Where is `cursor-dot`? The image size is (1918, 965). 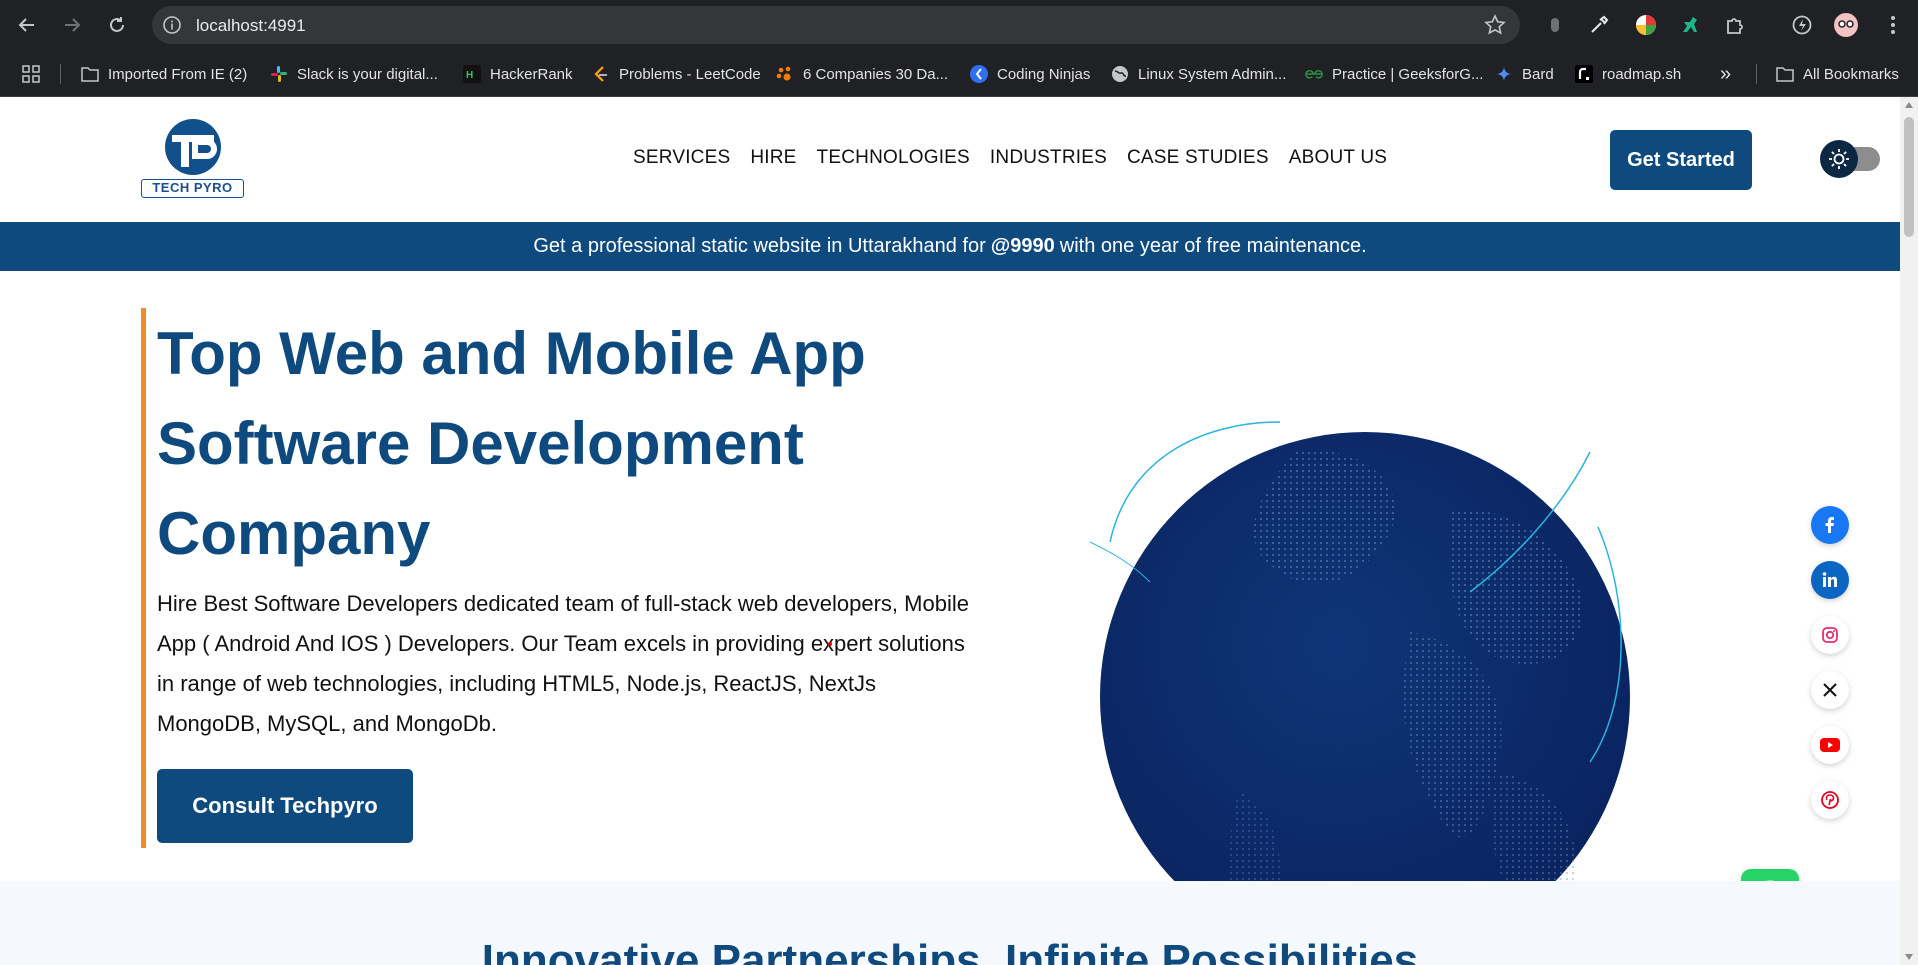
cursor-dot is located at coordinates (830, 644).